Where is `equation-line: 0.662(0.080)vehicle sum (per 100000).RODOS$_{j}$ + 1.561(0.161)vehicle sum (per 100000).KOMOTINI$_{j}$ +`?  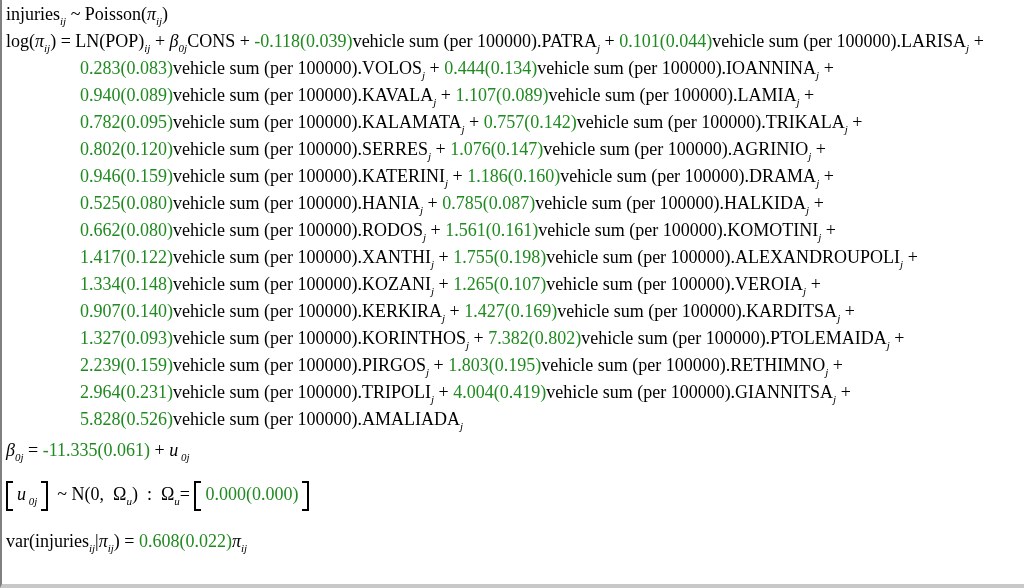
equation-line: 0.662(0.080)vehicle sum (per 100000).RODOS$_{j}$ + 1.561(0.161)vehicle sum (per 100000).KOMOTINI$_{j}$ + is located at coordinates (458, 231).